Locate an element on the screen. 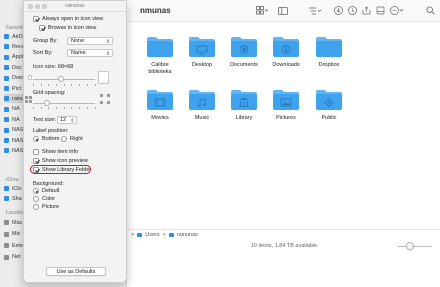 The image size is (440, 287). list-sort-icon is located at coordinates (315, 10).